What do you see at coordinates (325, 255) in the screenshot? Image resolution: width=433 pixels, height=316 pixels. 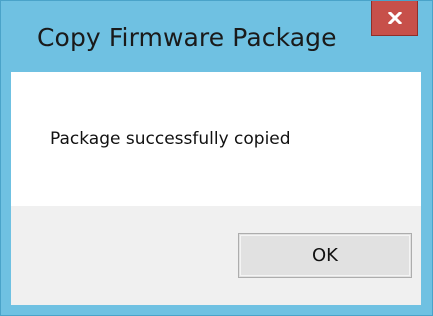 I see `ok-button: OK` at bounding box center [325, 255].